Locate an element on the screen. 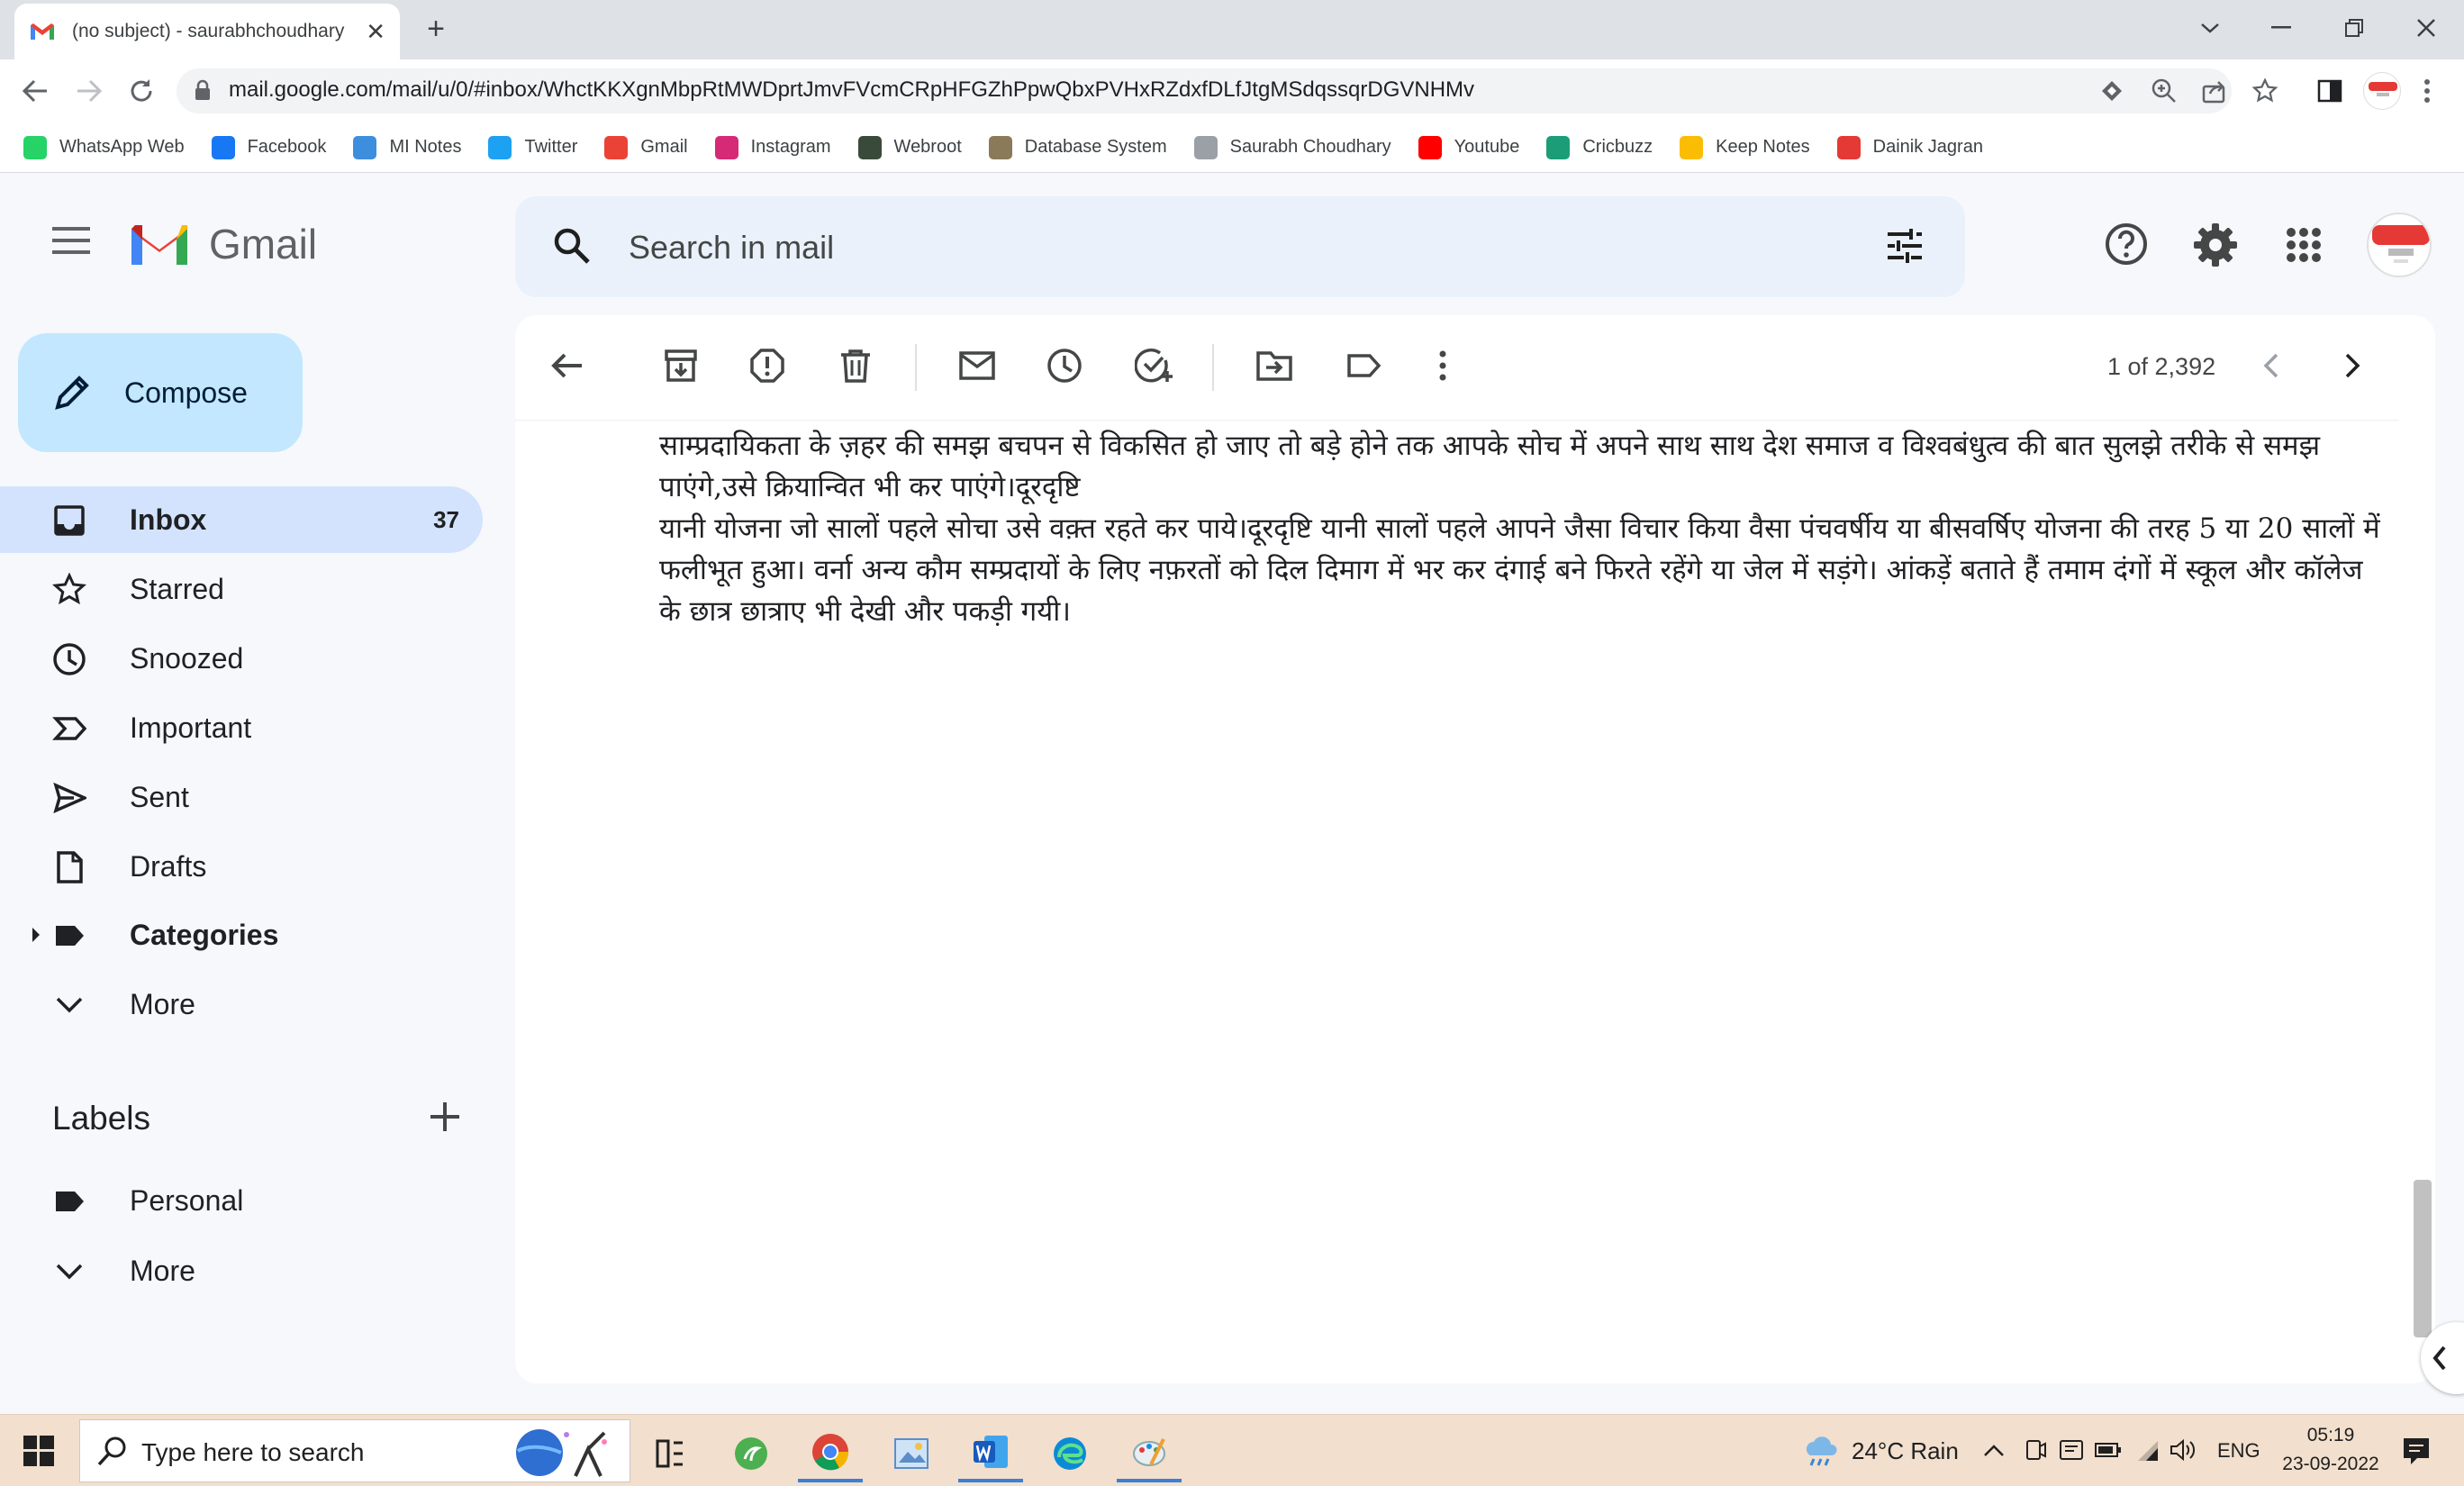 The image size is (2464, 1486). taskbar-search-input: Type here to search is located at coordinates (253, 1452).